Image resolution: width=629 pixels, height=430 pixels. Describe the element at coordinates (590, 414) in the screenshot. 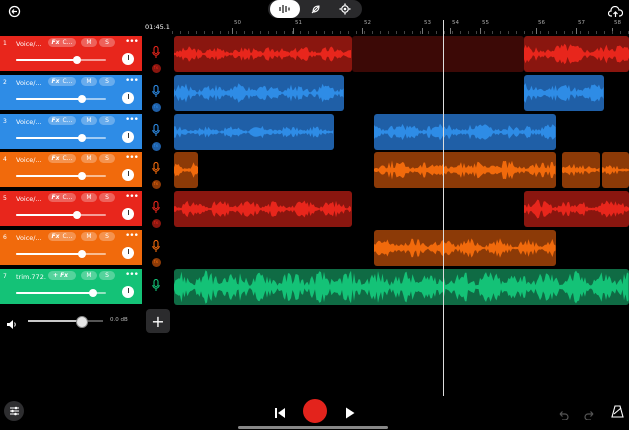

I see `redo-icon` at that location.